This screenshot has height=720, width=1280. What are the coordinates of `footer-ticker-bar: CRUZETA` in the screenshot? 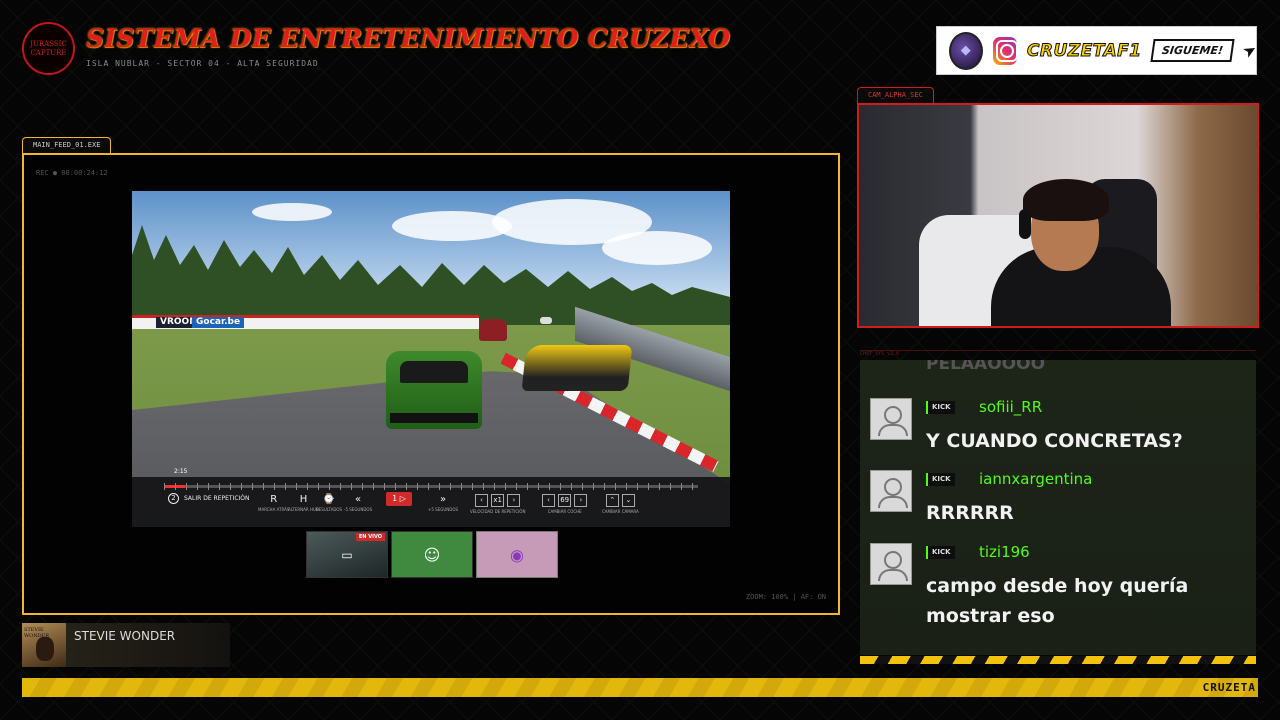 It's located at (640, 687).